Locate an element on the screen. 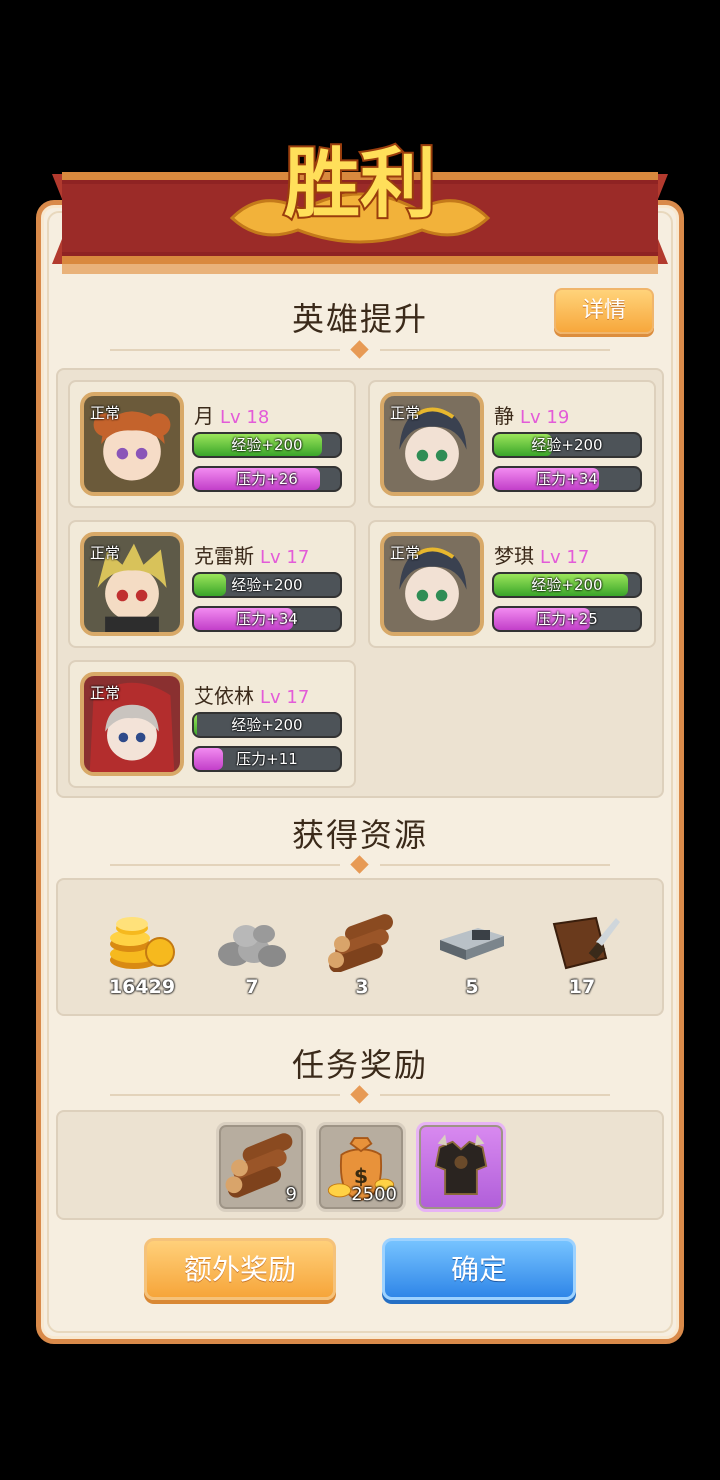 The image size is (720, 1480). hero-name: 克雷斯 Lv 17 is located at coordinates (252, 556).